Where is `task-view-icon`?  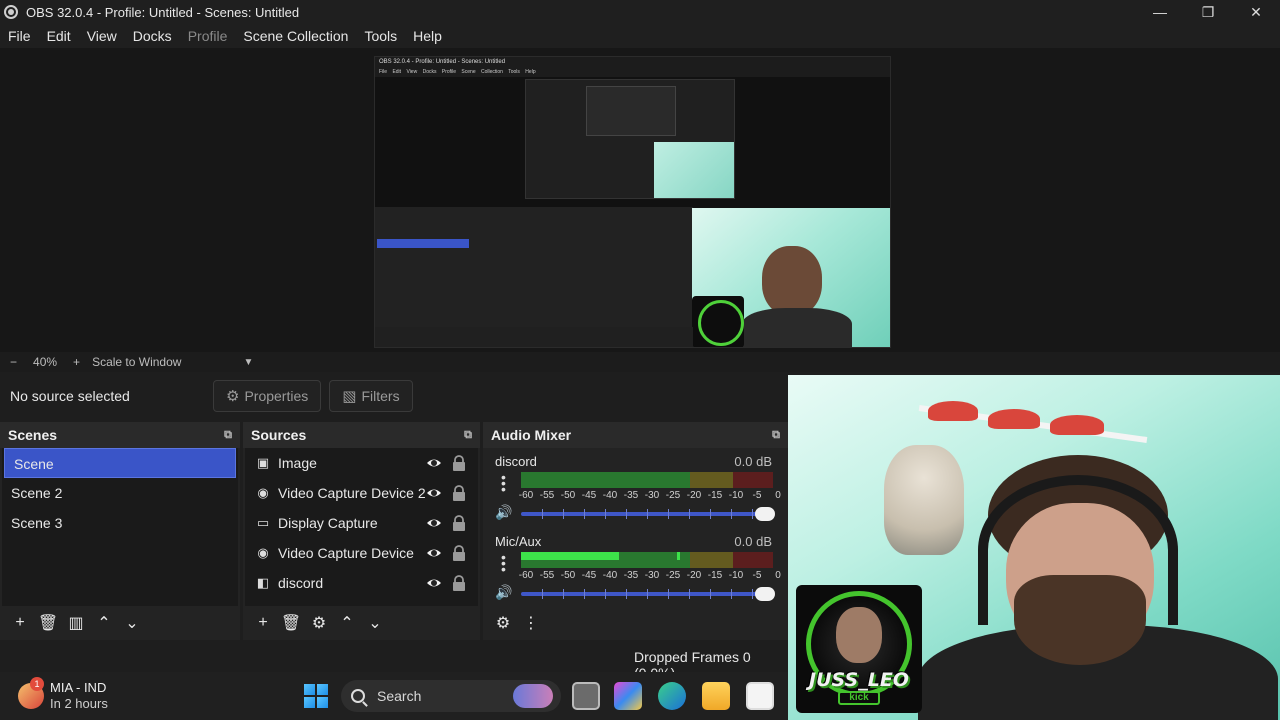
task-view-icon is located at coordinates (586, 696).